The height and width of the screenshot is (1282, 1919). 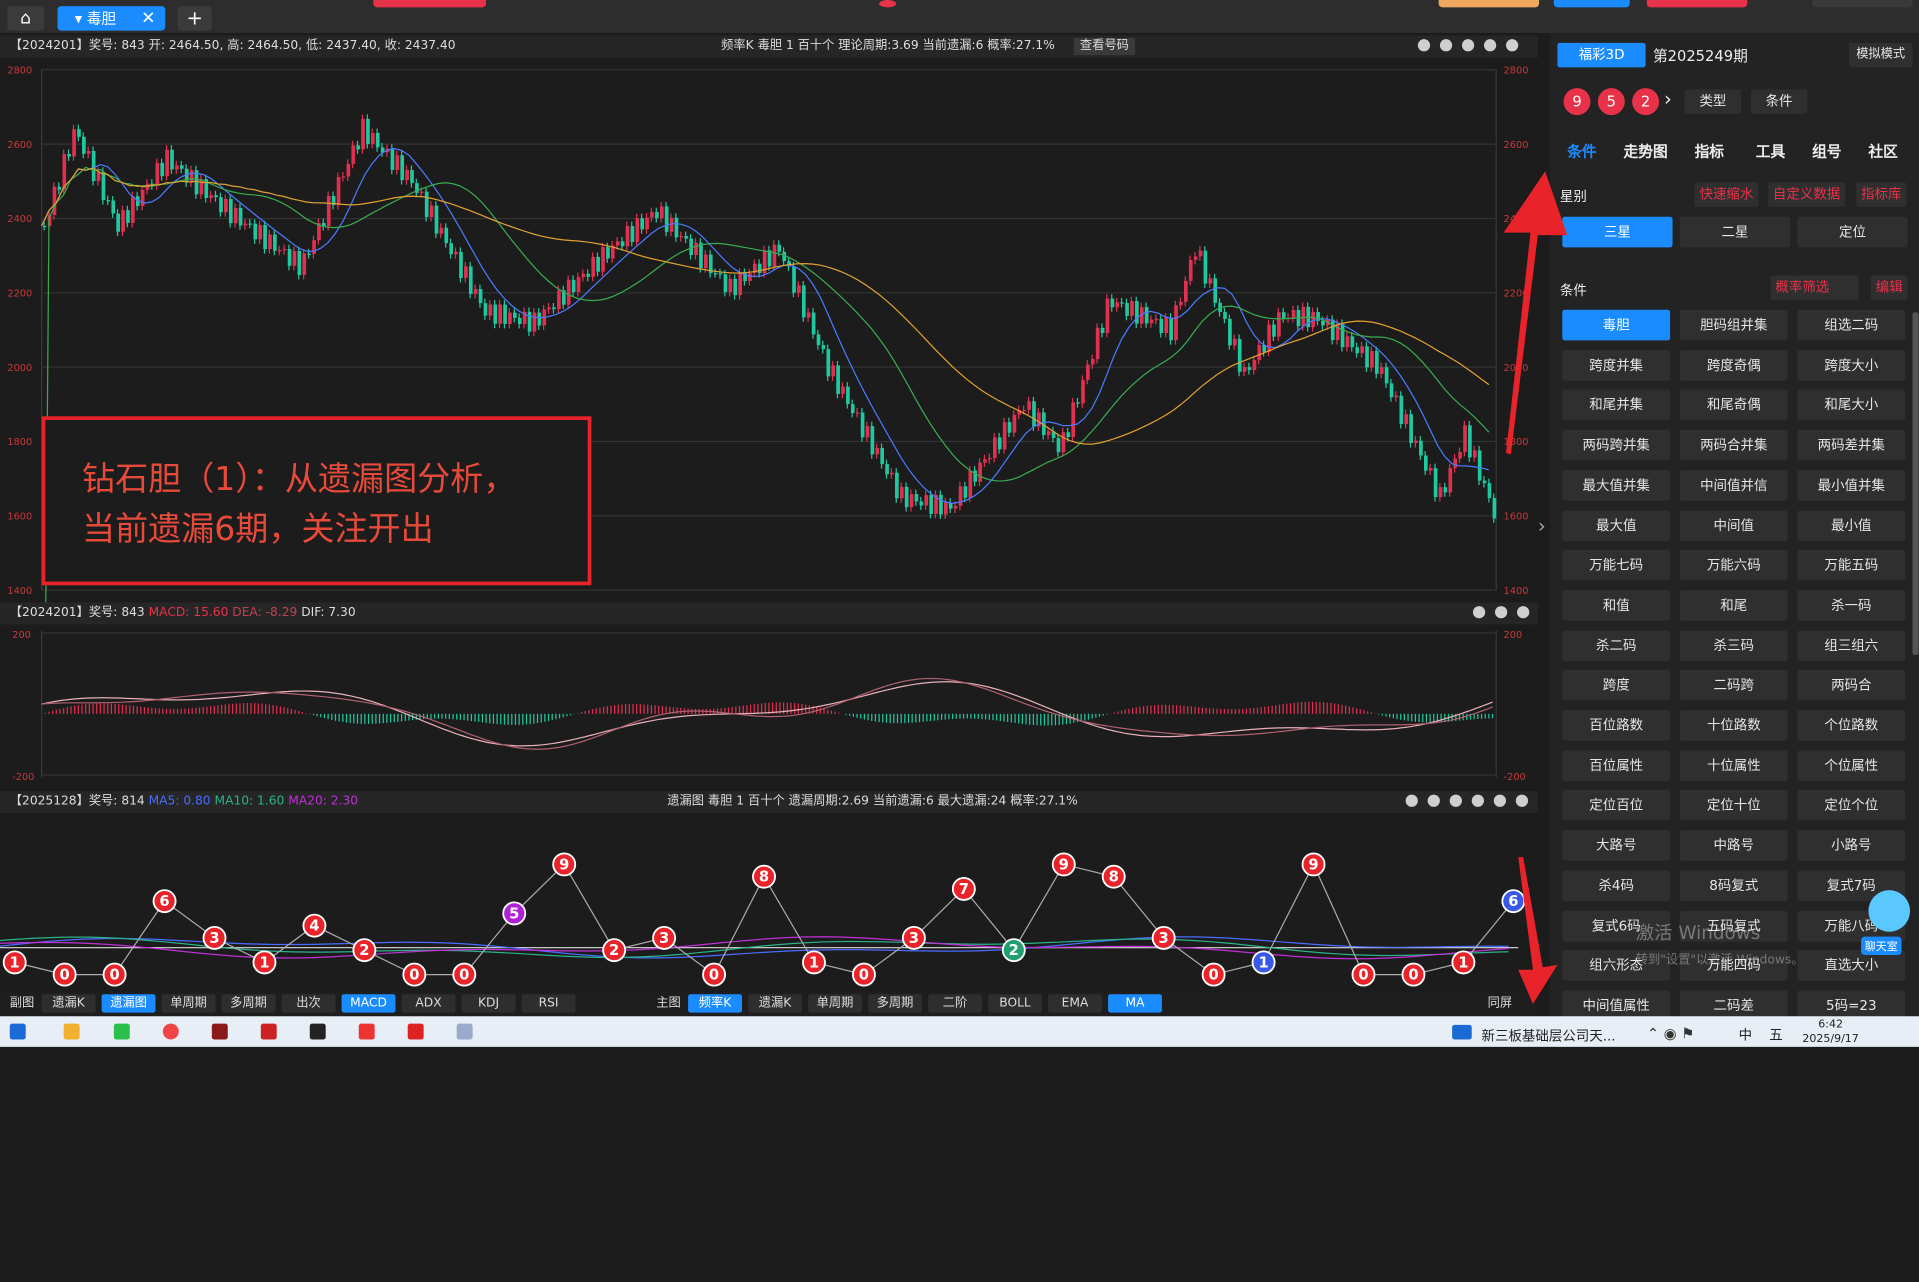 I want to click on chevron-right-icon: ›, so click(x=1668, y=98).